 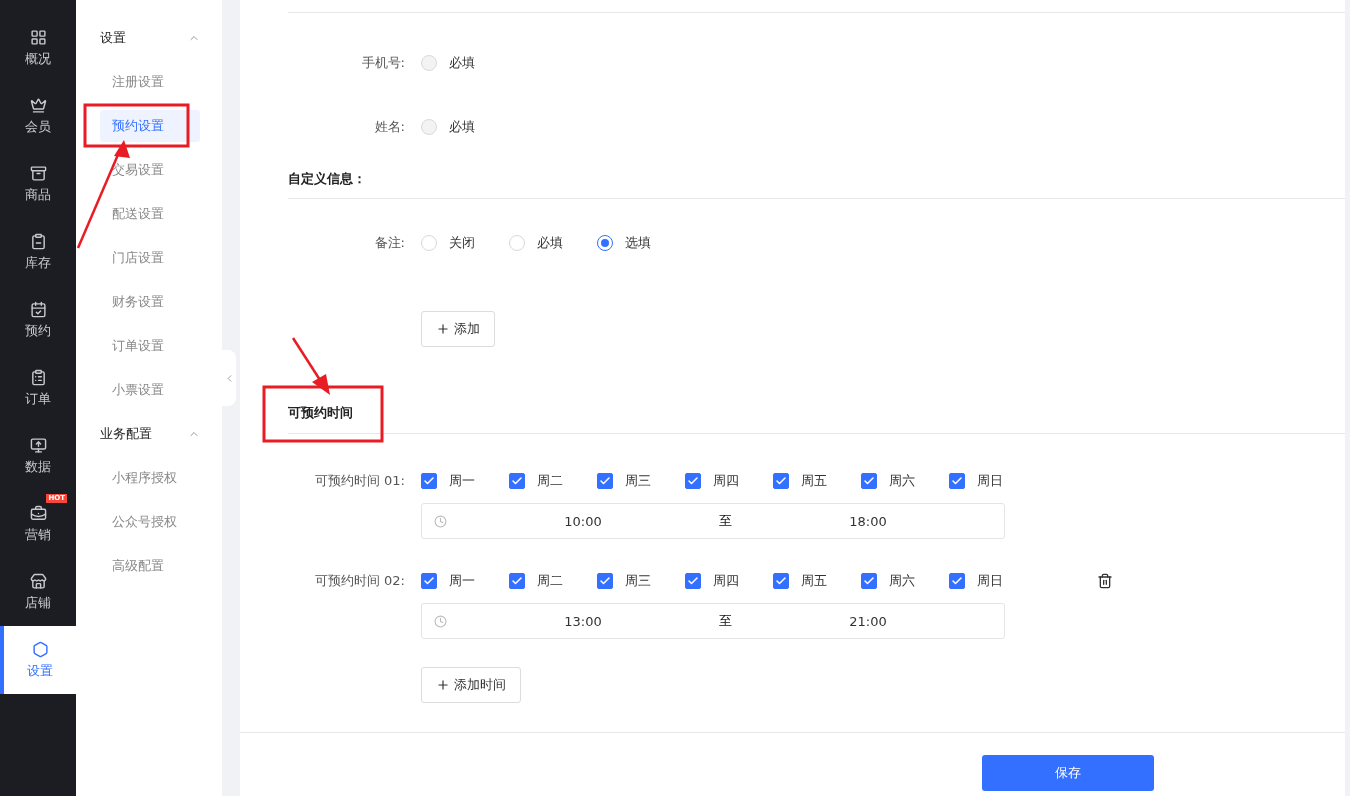 I want to click on nav-item: 预约, so click(x=38, y=320).